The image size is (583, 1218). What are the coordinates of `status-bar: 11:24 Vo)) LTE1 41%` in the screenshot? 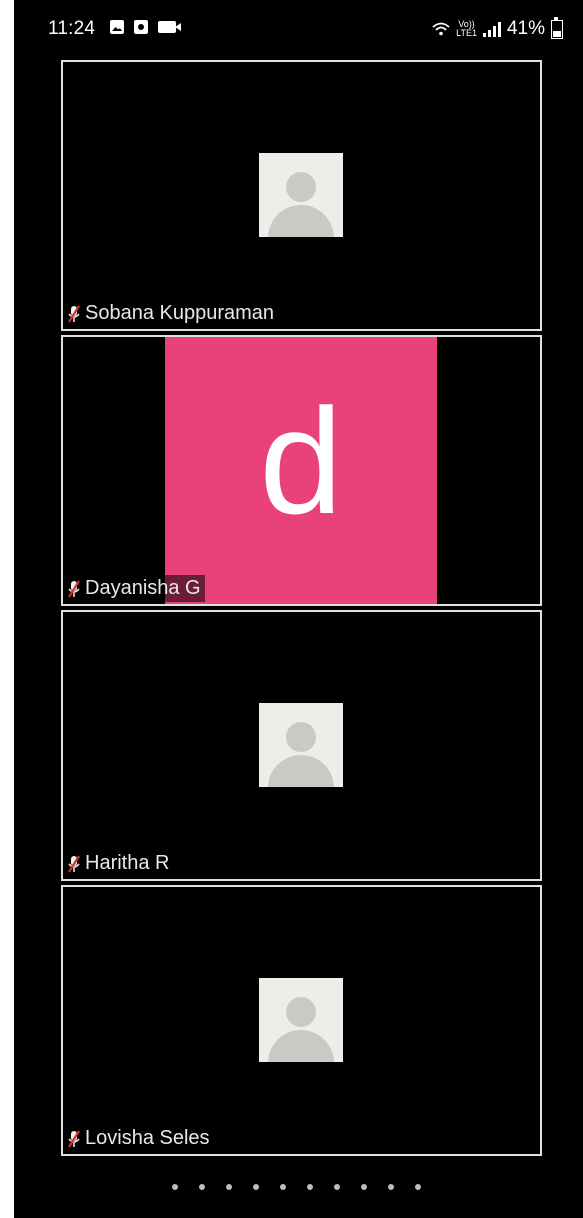 It's located at (298, 29).